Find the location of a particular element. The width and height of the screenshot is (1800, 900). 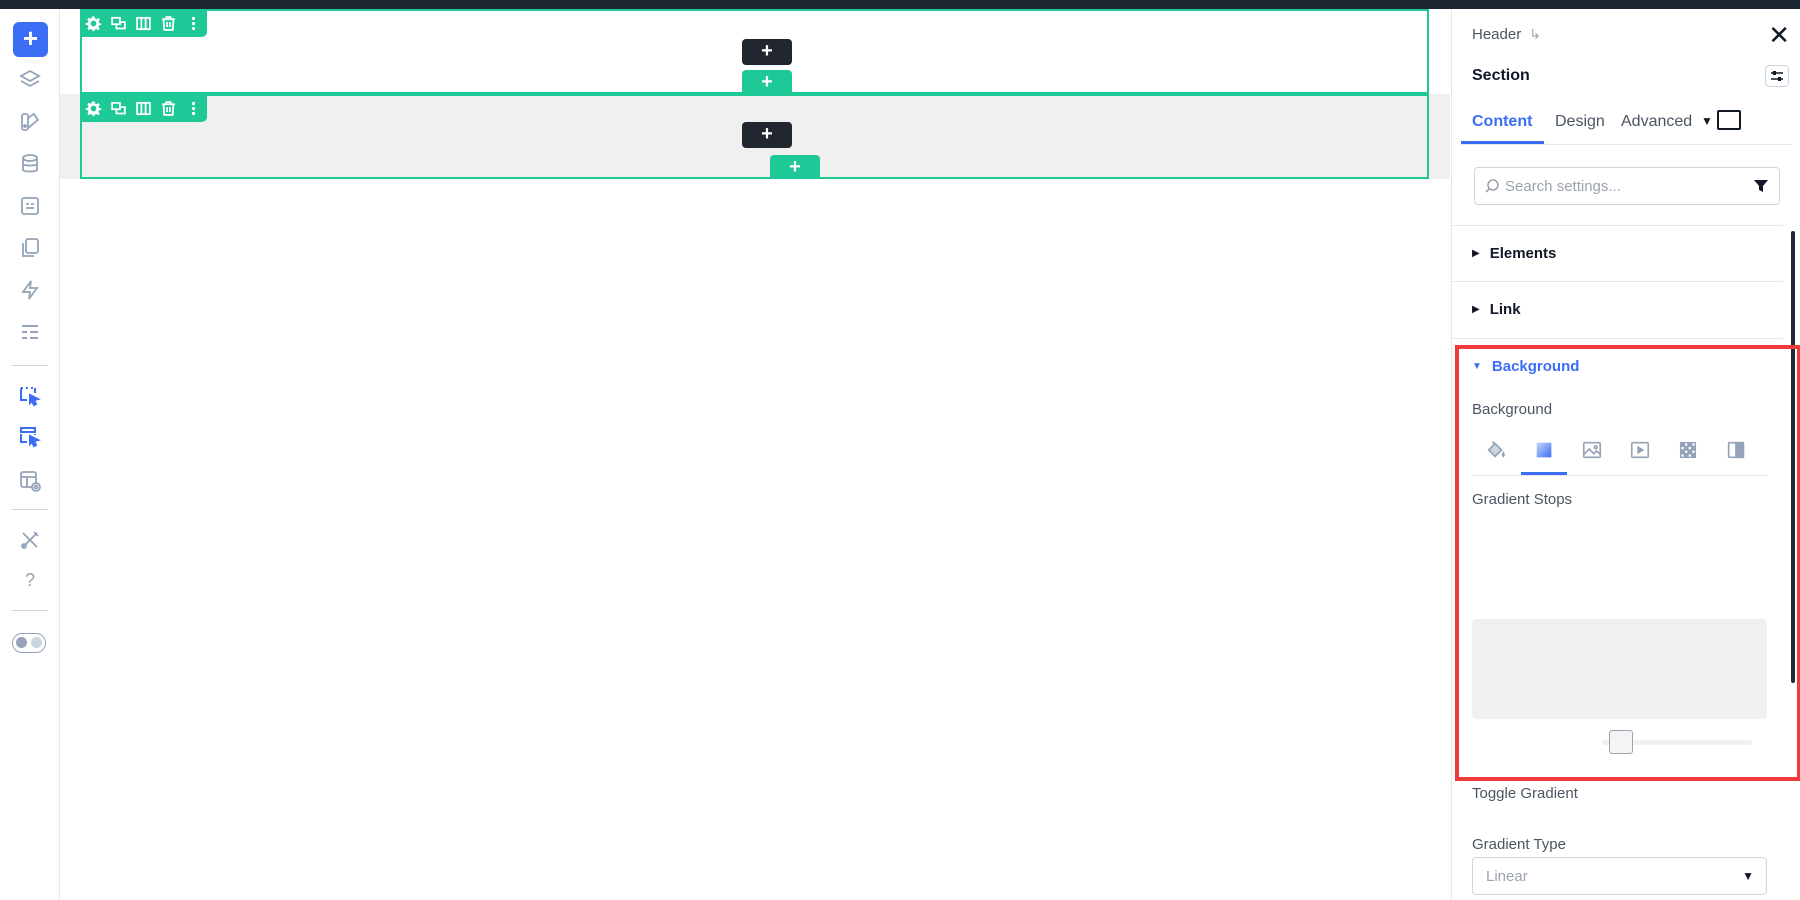

toggle-knob-moon is located at coordinates (36, 642).